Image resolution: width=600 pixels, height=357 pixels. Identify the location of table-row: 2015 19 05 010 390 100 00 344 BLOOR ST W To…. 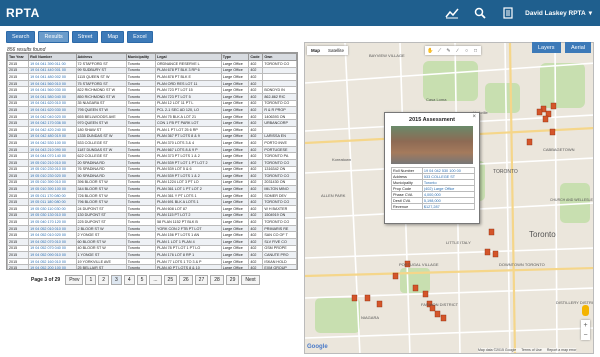
(152, 189).